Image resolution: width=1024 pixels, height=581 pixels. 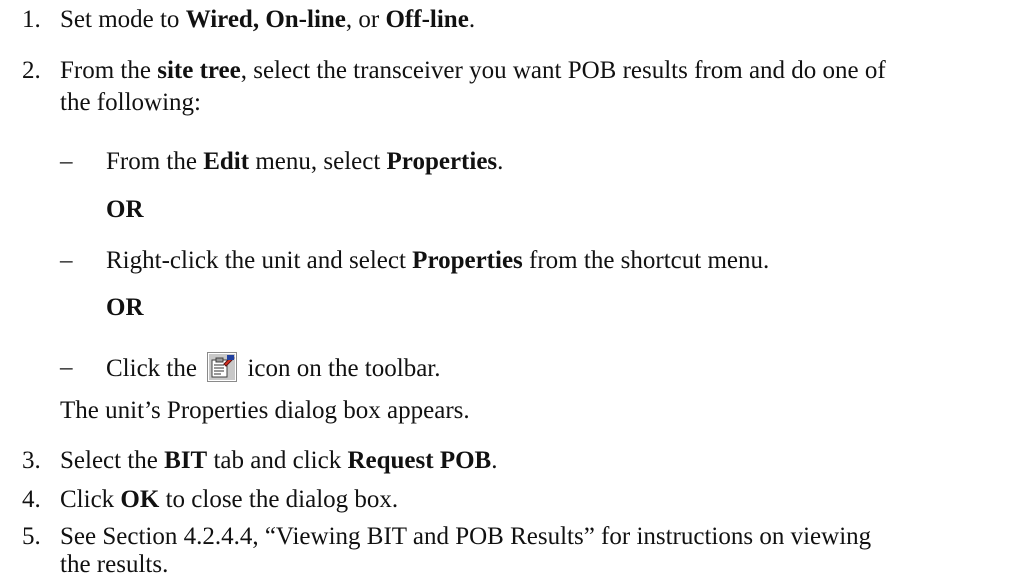 I want to click on option-text-part: Right-click the unit and select, so click(x=259, y=260).